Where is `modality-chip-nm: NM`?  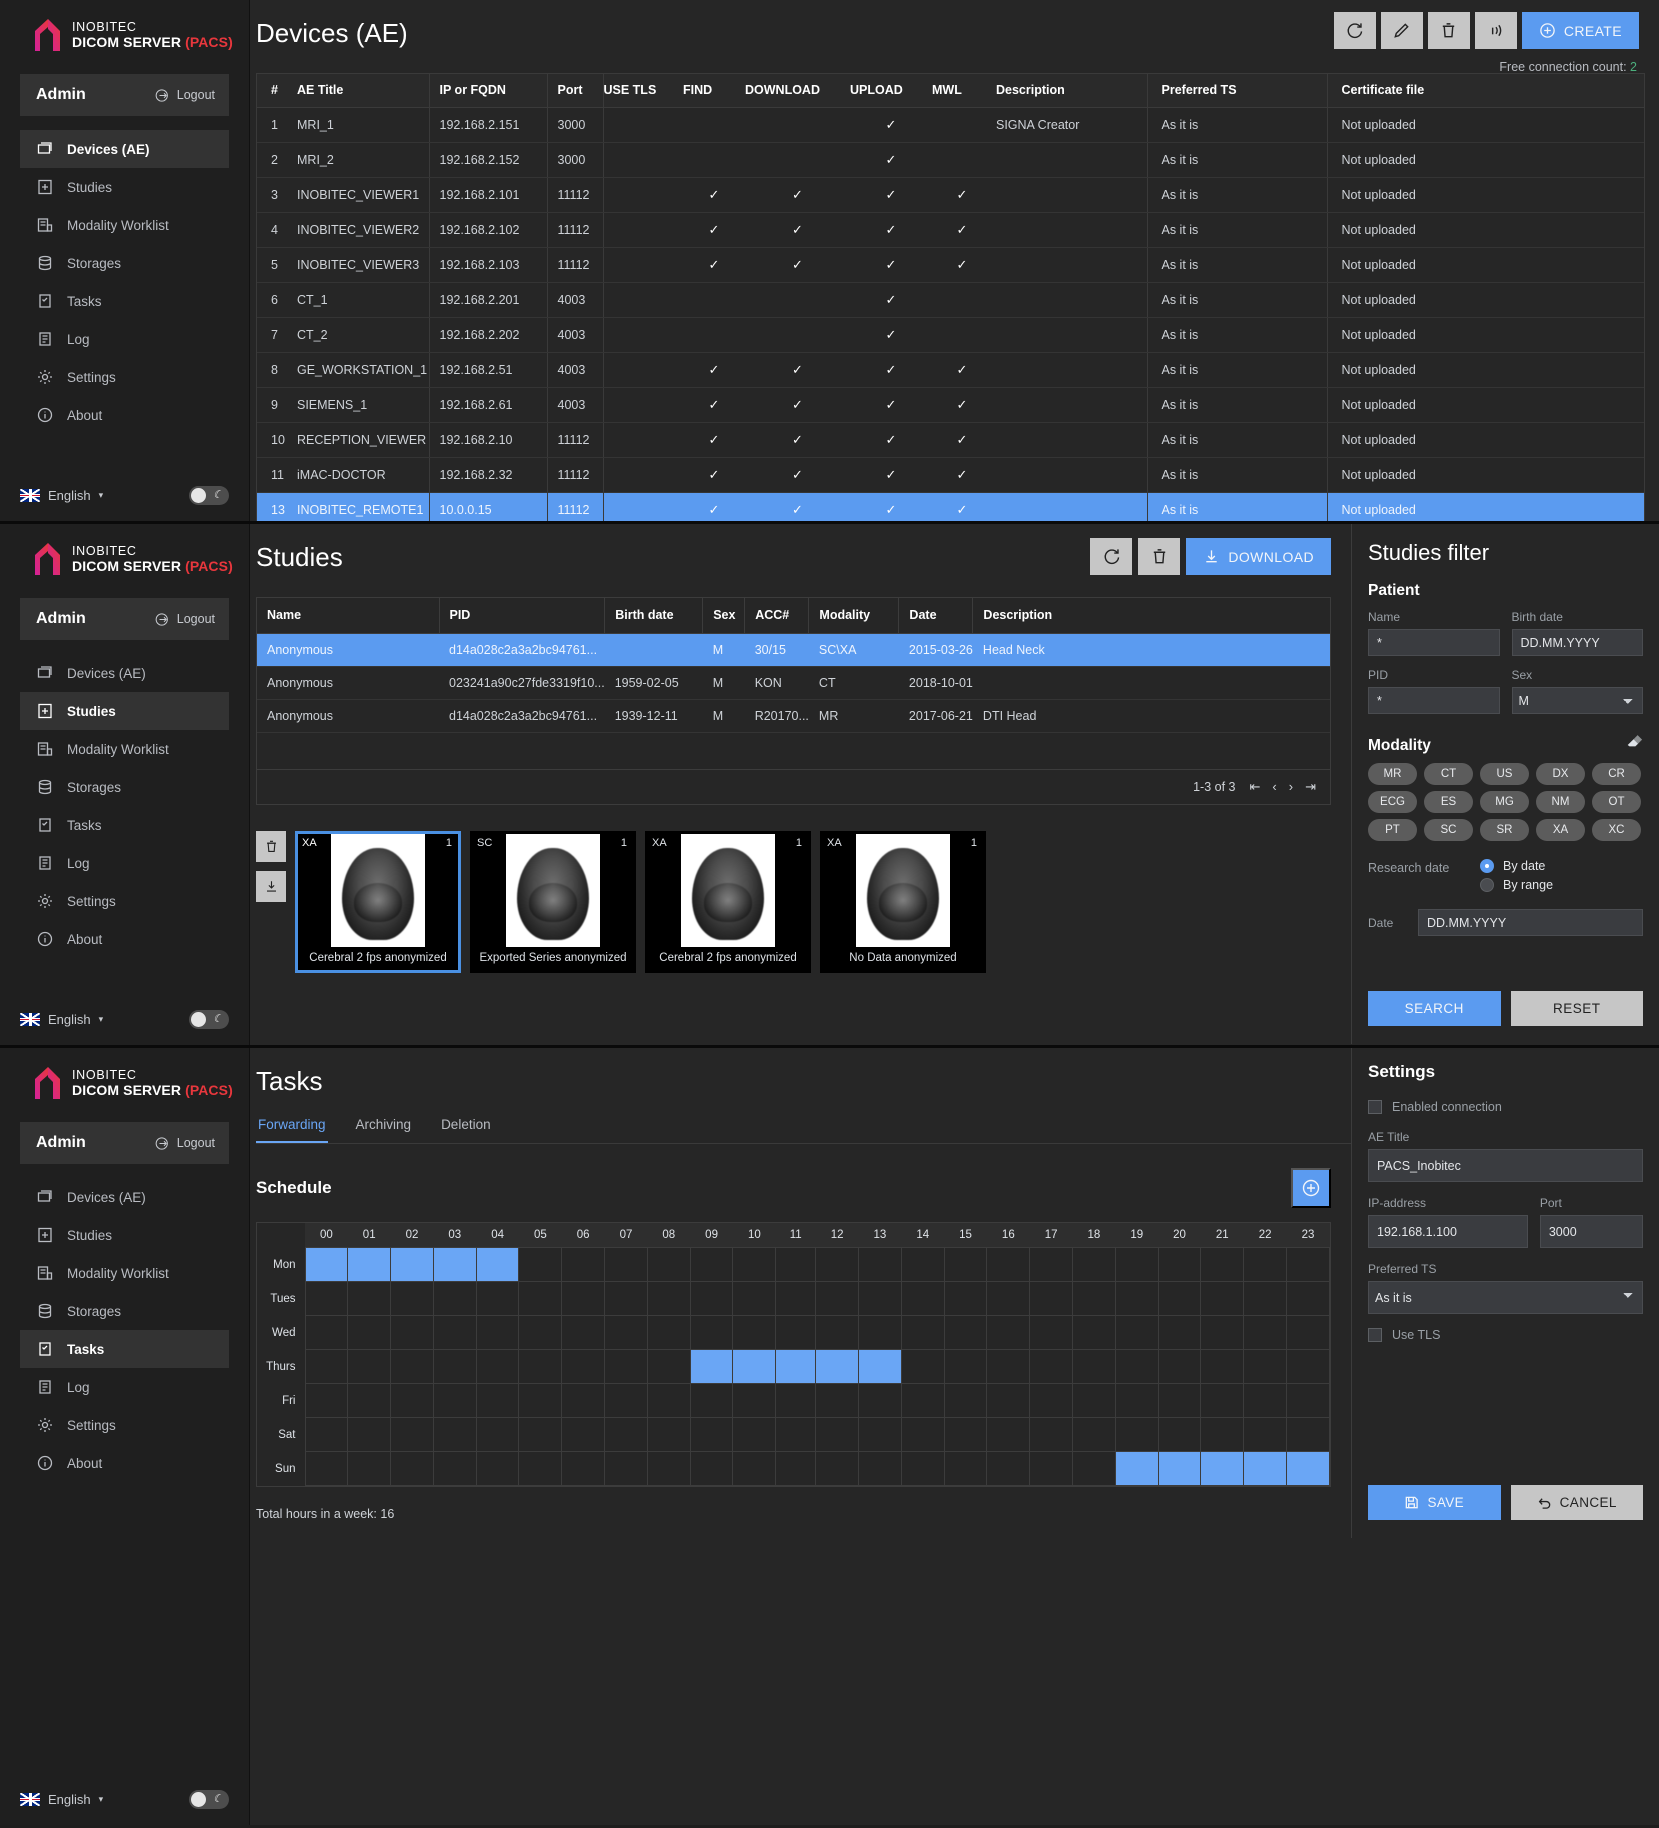 modality-chip-nm: NM is located at coordinates (1560, 802).